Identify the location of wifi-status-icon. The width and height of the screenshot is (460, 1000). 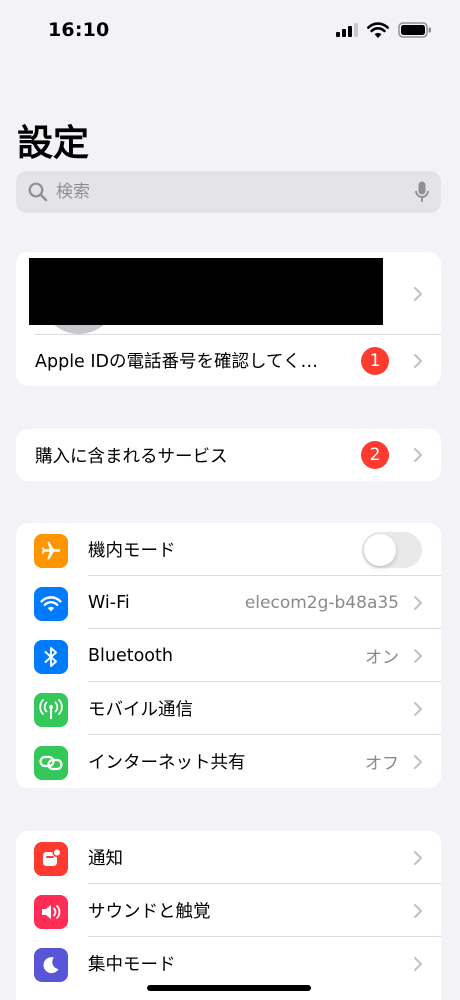
(378, 30).